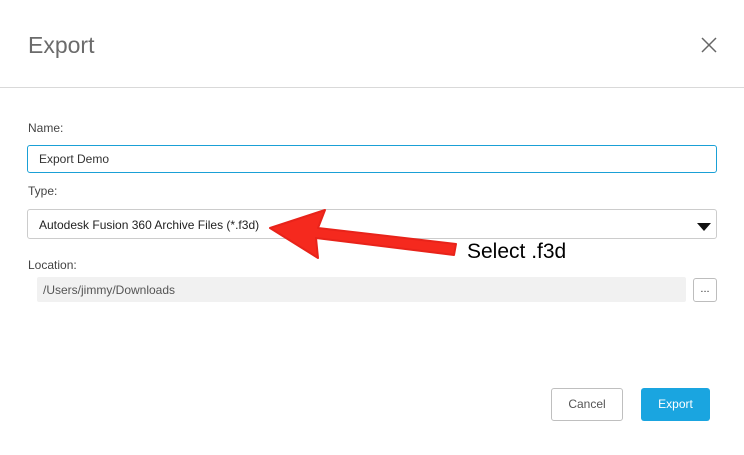  Describe the element at coordinates (109, 290) in the screenshot. I see `location-value: /Users/jimmy/Downloads` at that location.